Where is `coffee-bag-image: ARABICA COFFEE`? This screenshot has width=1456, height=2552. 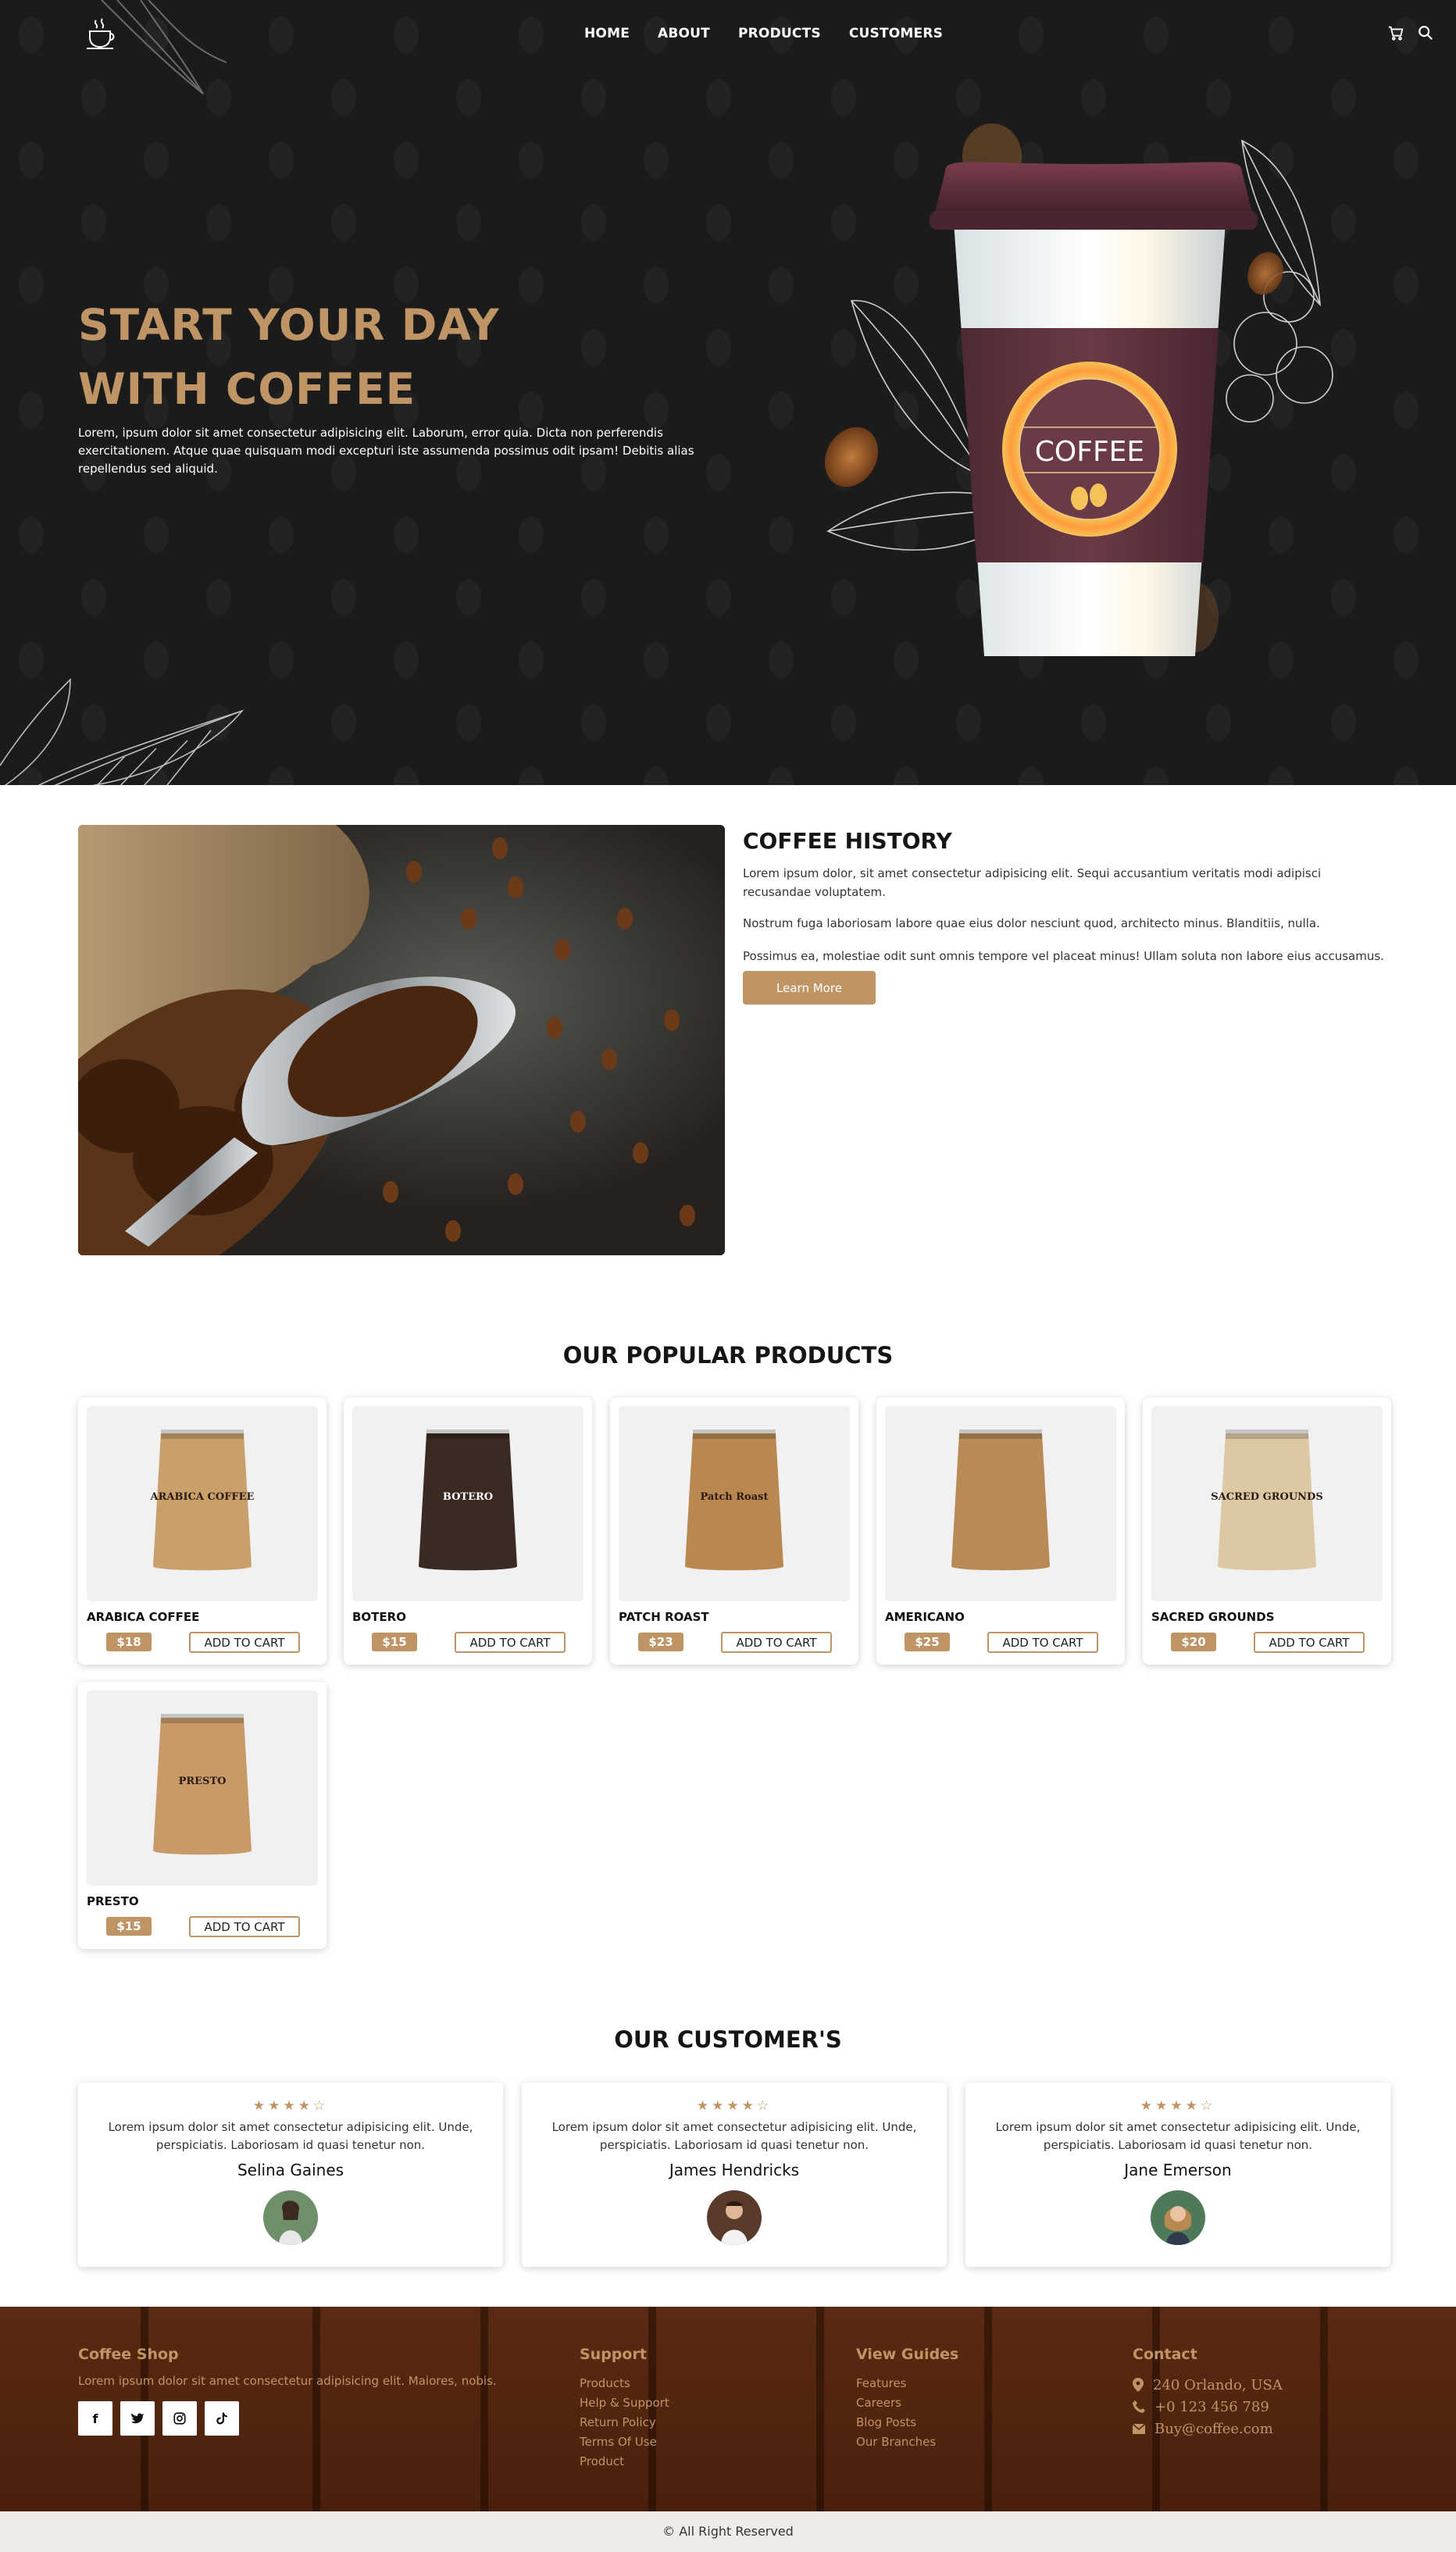 coffee-bag-image: ARABICA COFFEE is located at coordinates (202, 1500).